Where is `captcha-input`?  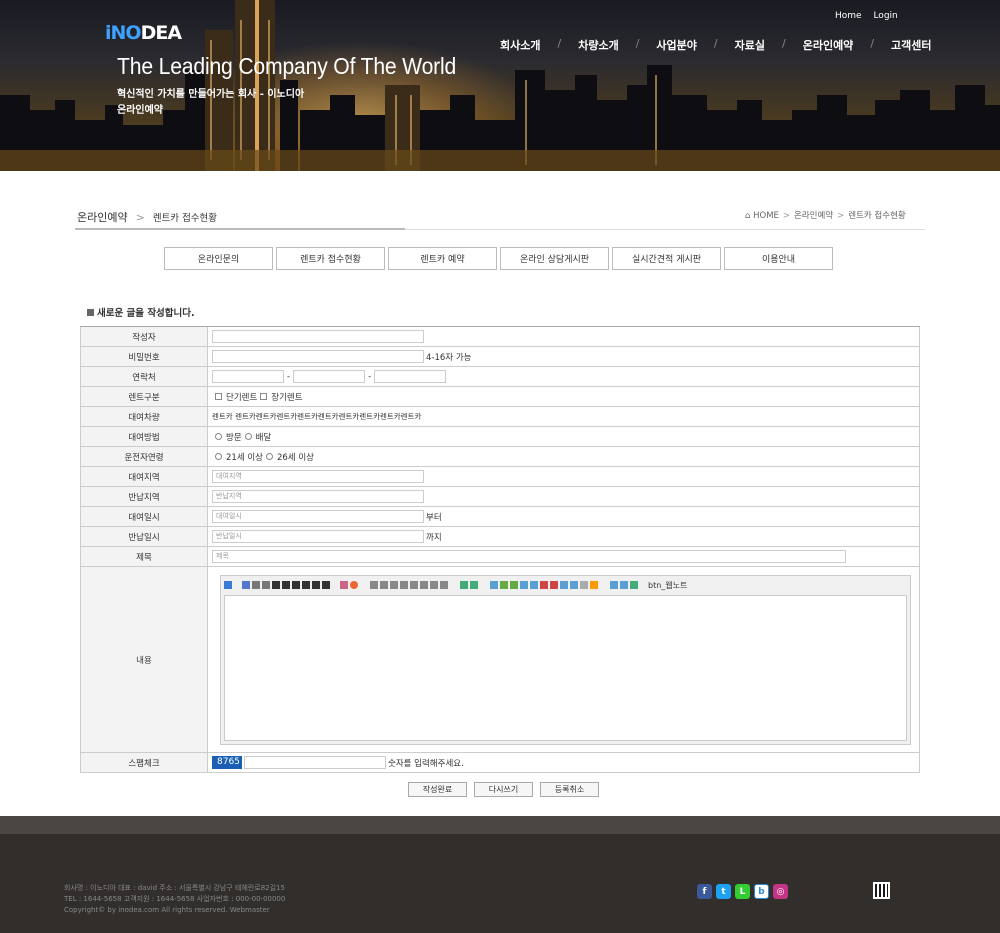 captcha-input is located at coordinates (315, 762).